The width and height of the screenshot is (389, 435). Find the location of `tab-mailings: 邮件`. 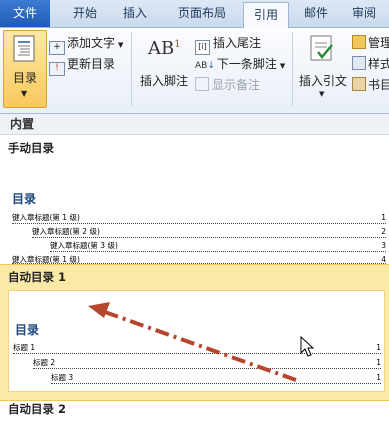

tab-mailings: 邮件 is located at coordinates (316, 13).